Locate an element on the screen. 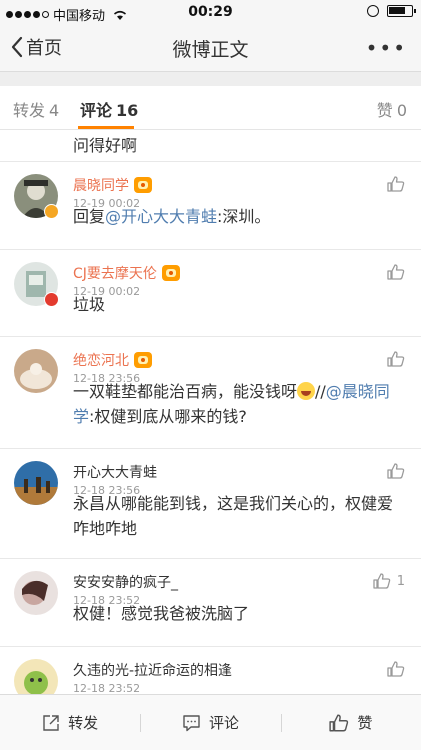  like-count: 1 is located at coordinates (400, 581).